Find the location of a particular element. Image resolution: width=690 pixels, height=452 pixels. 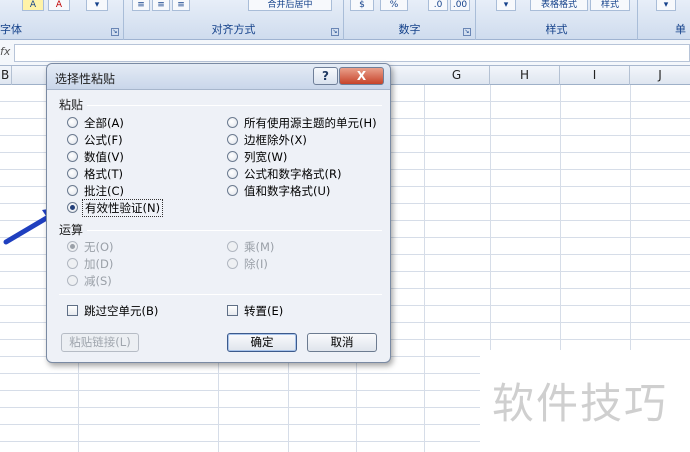

skip-blanks-checkbox: 跳过空单元(B) is located at coordinates (112, 310).